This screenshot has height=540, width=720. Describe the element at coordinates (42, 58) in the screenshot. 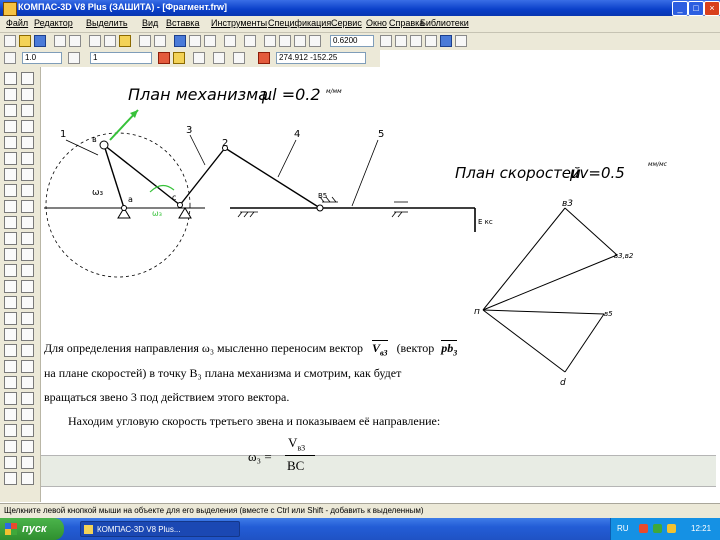

I see `layer-field: 1.0` at that location.